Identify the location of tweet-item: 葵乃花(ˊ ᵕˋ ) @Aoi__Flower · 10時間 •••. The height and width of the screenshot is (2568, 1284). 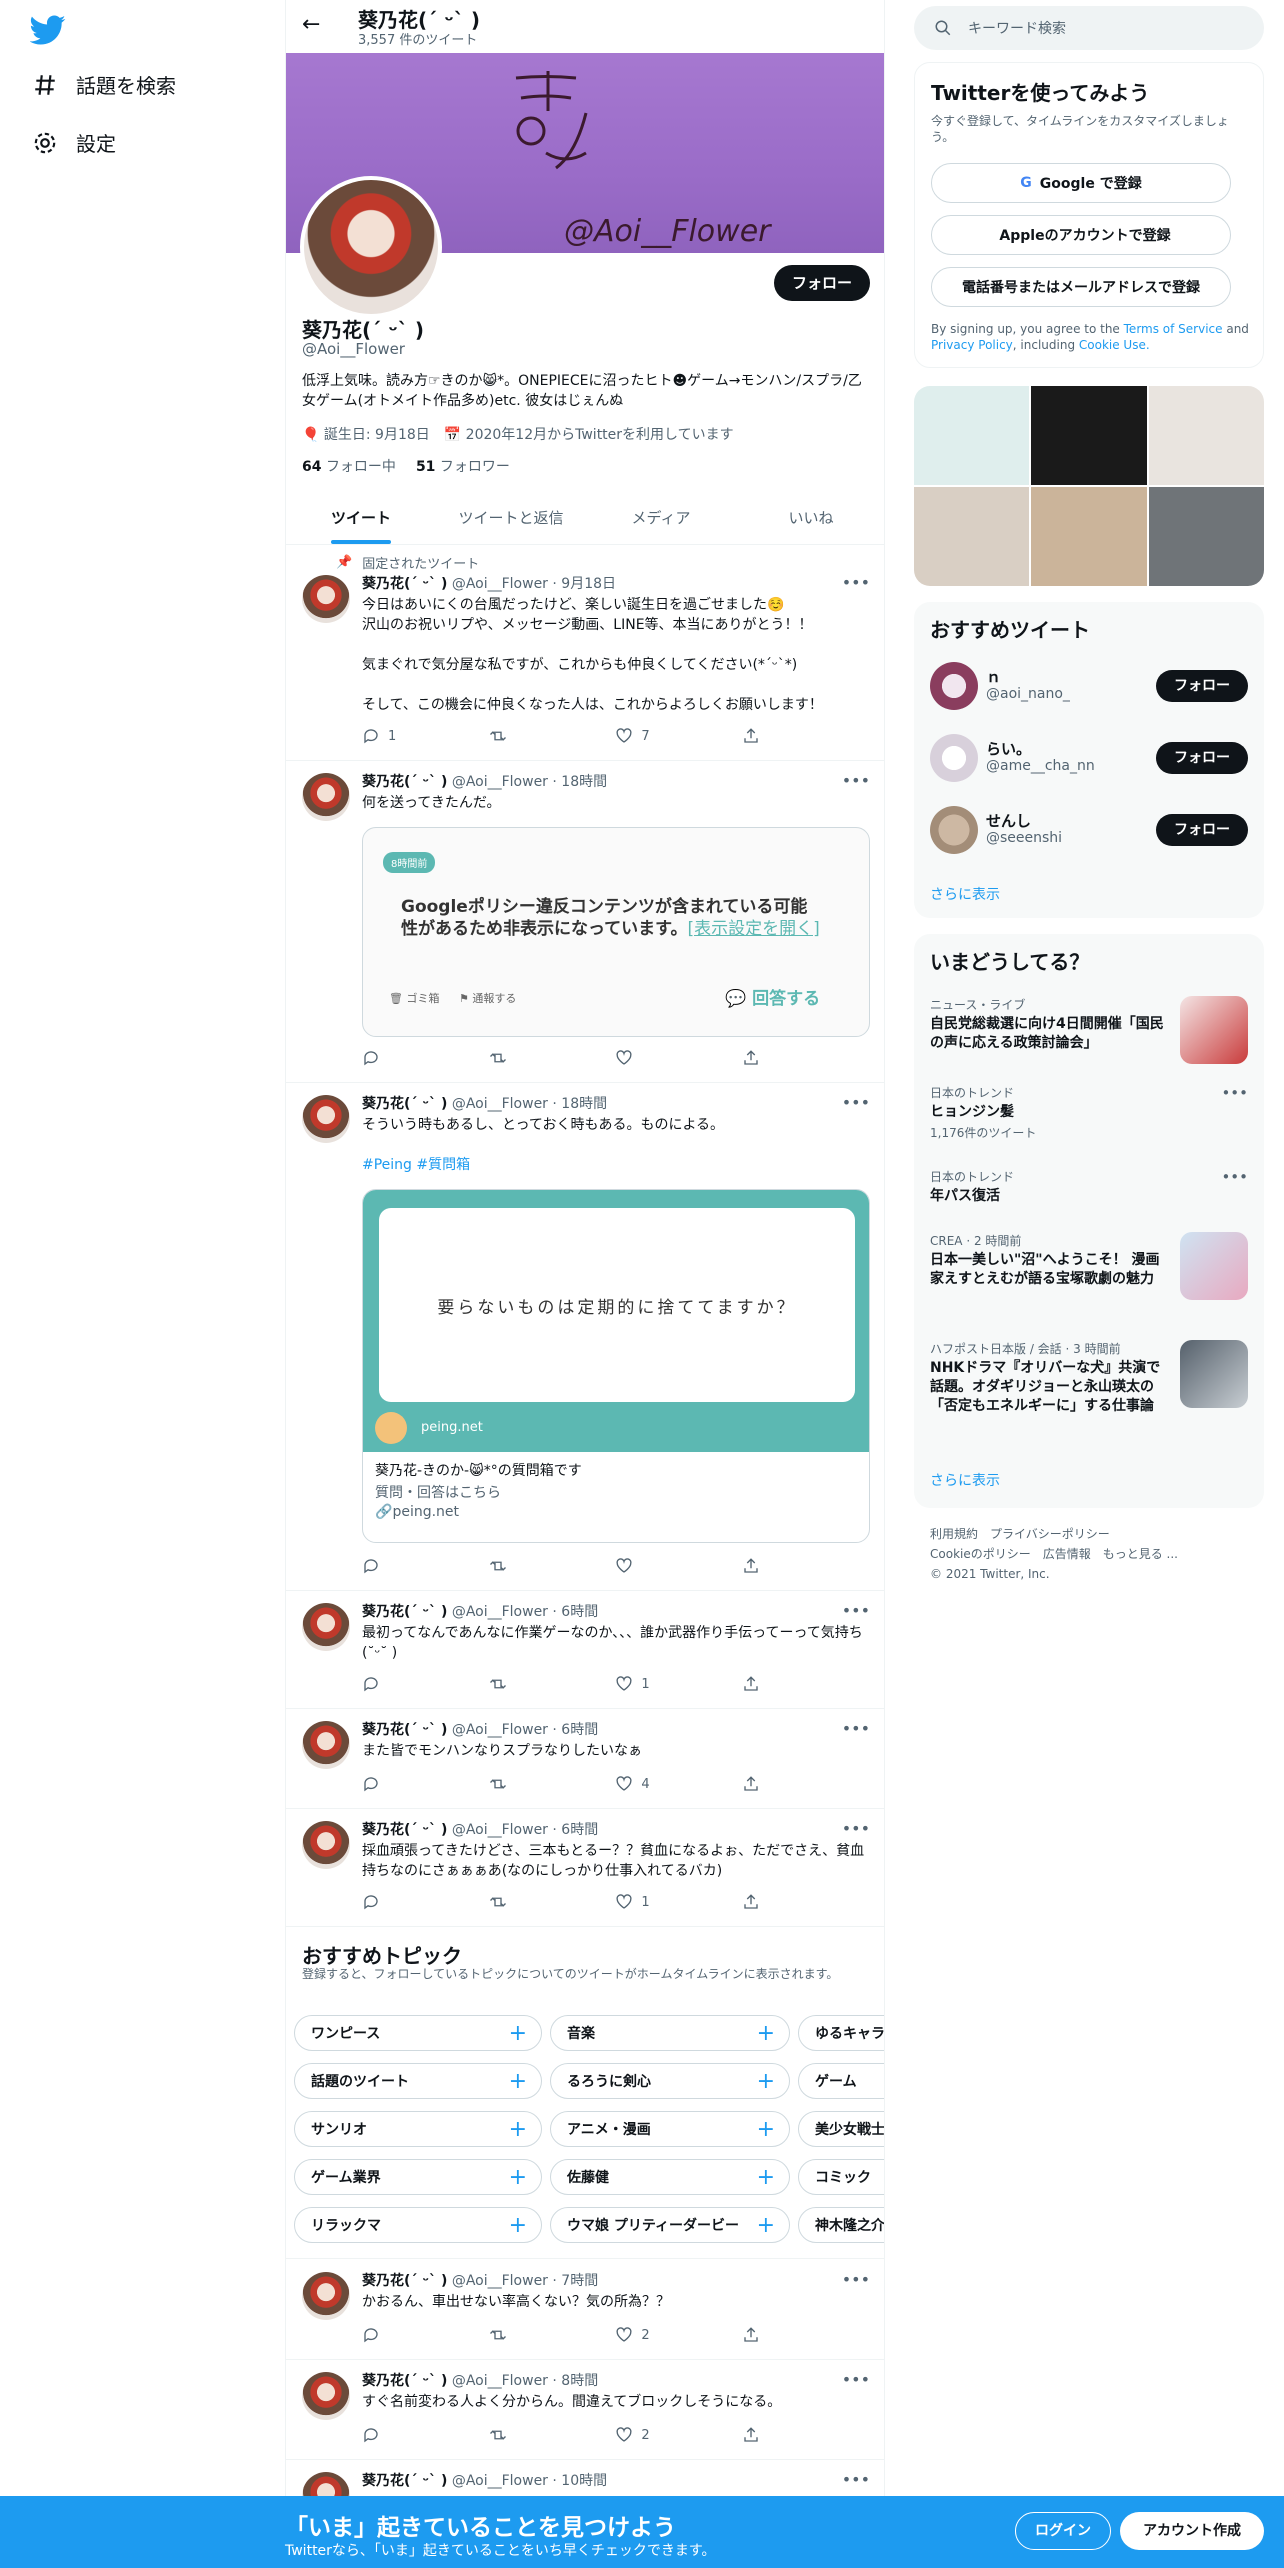
(585, 2480).